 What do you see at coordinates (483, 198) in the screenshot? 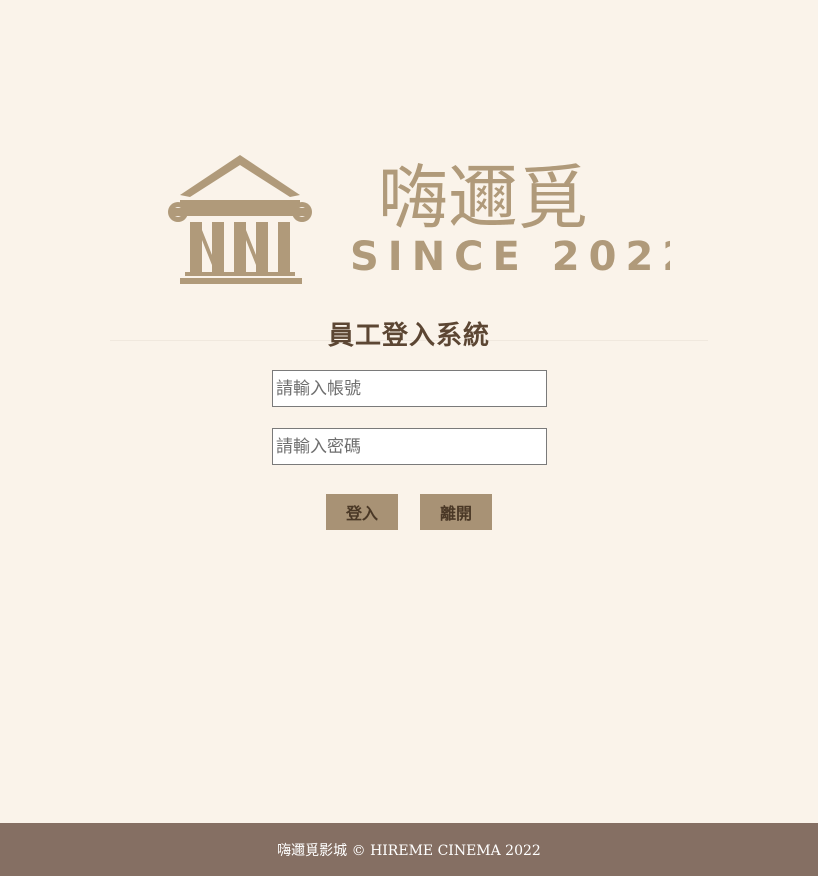
I see `logo-chinese-name: 嗨邇覓` at bounding box center [483, 198].